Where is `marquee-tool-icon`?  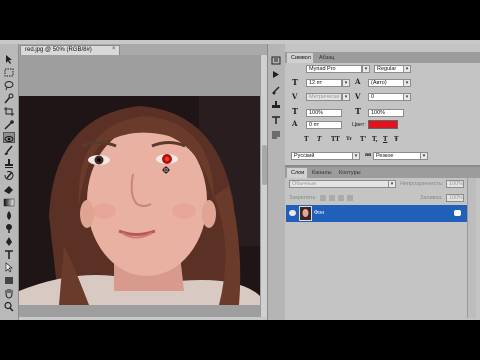
marquee-tool-icon is located at coordinates (9, 72).